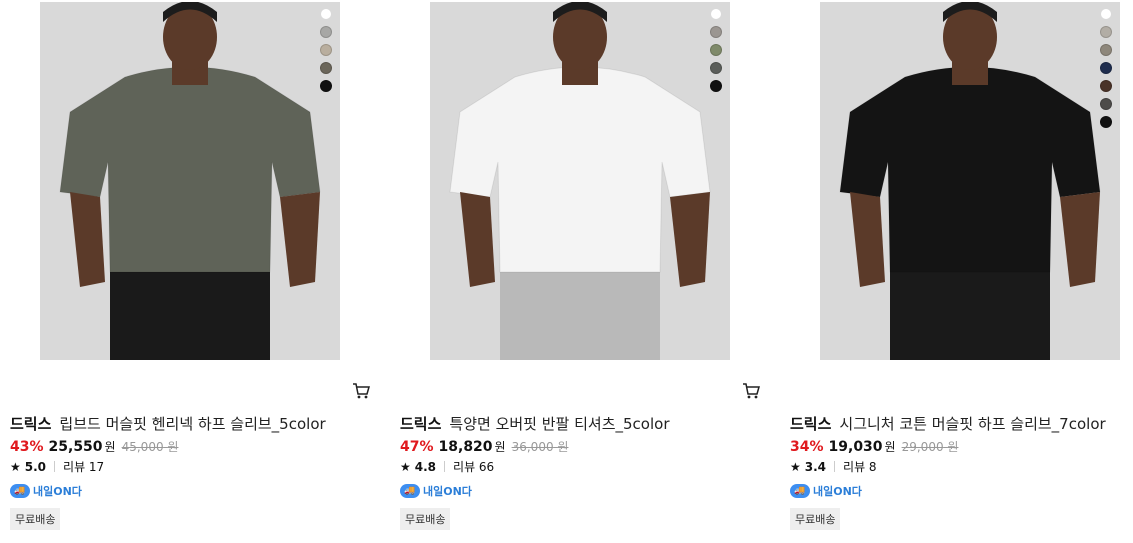 Image resolution: width=1133 pixels, height=543 pixels. I want to click on product-name: 시그니처 코튼 머슬핏 하프 슬리브_7color, so click(972, 424).